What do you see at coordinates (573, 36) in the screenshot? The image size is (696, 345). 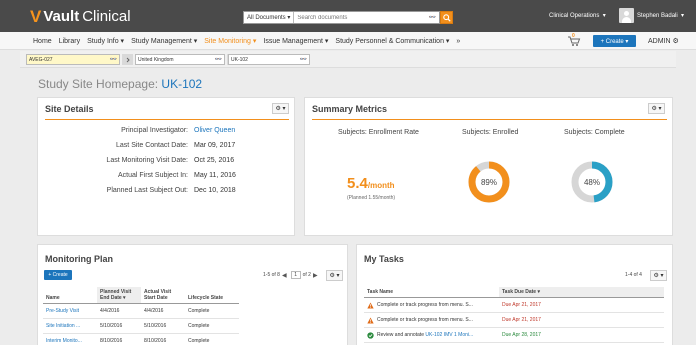 I see `cart-count-badge: 0` at bounding box center [573, 36].